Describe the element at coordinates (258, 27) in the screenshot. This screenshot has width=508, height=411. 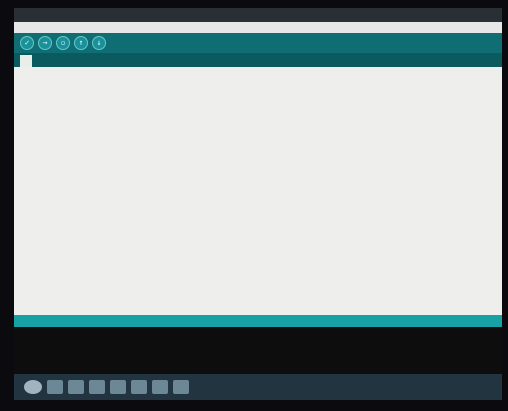
I see `menu-bar` at that location.